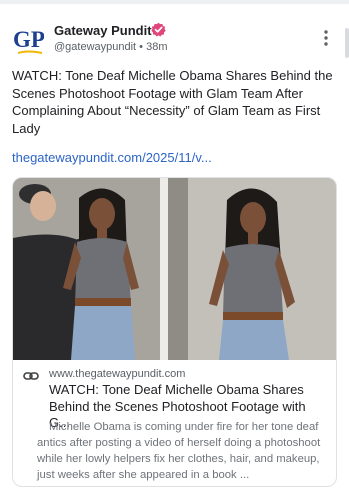 The image size is (349, 500). Describe the element at coordinates (326, 38) in the screenshot. I see `more-options-icon` at that location.